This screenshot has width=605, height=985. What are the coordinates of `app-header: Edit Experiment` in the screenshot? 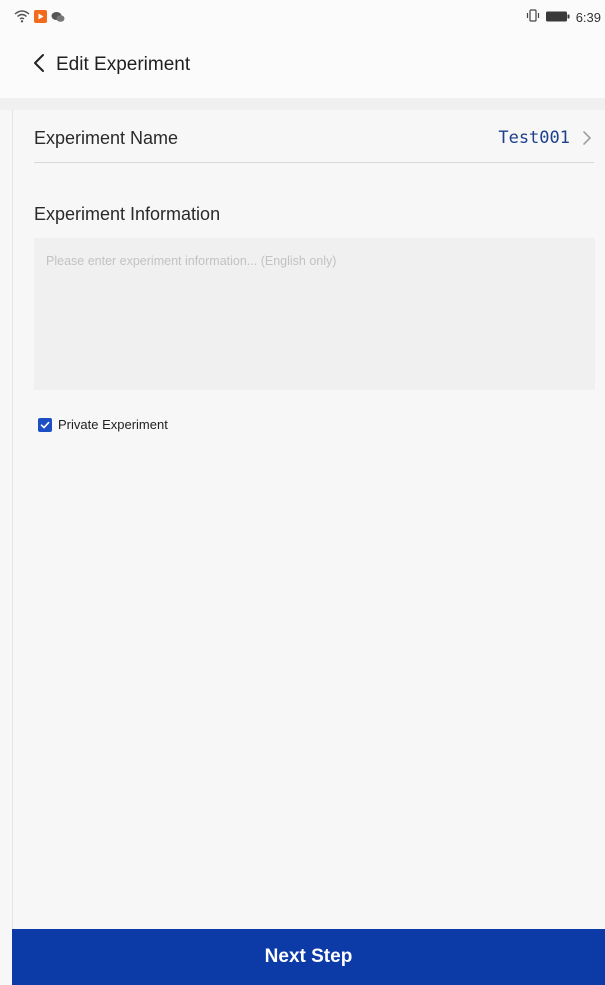 It's located at (302, 65).